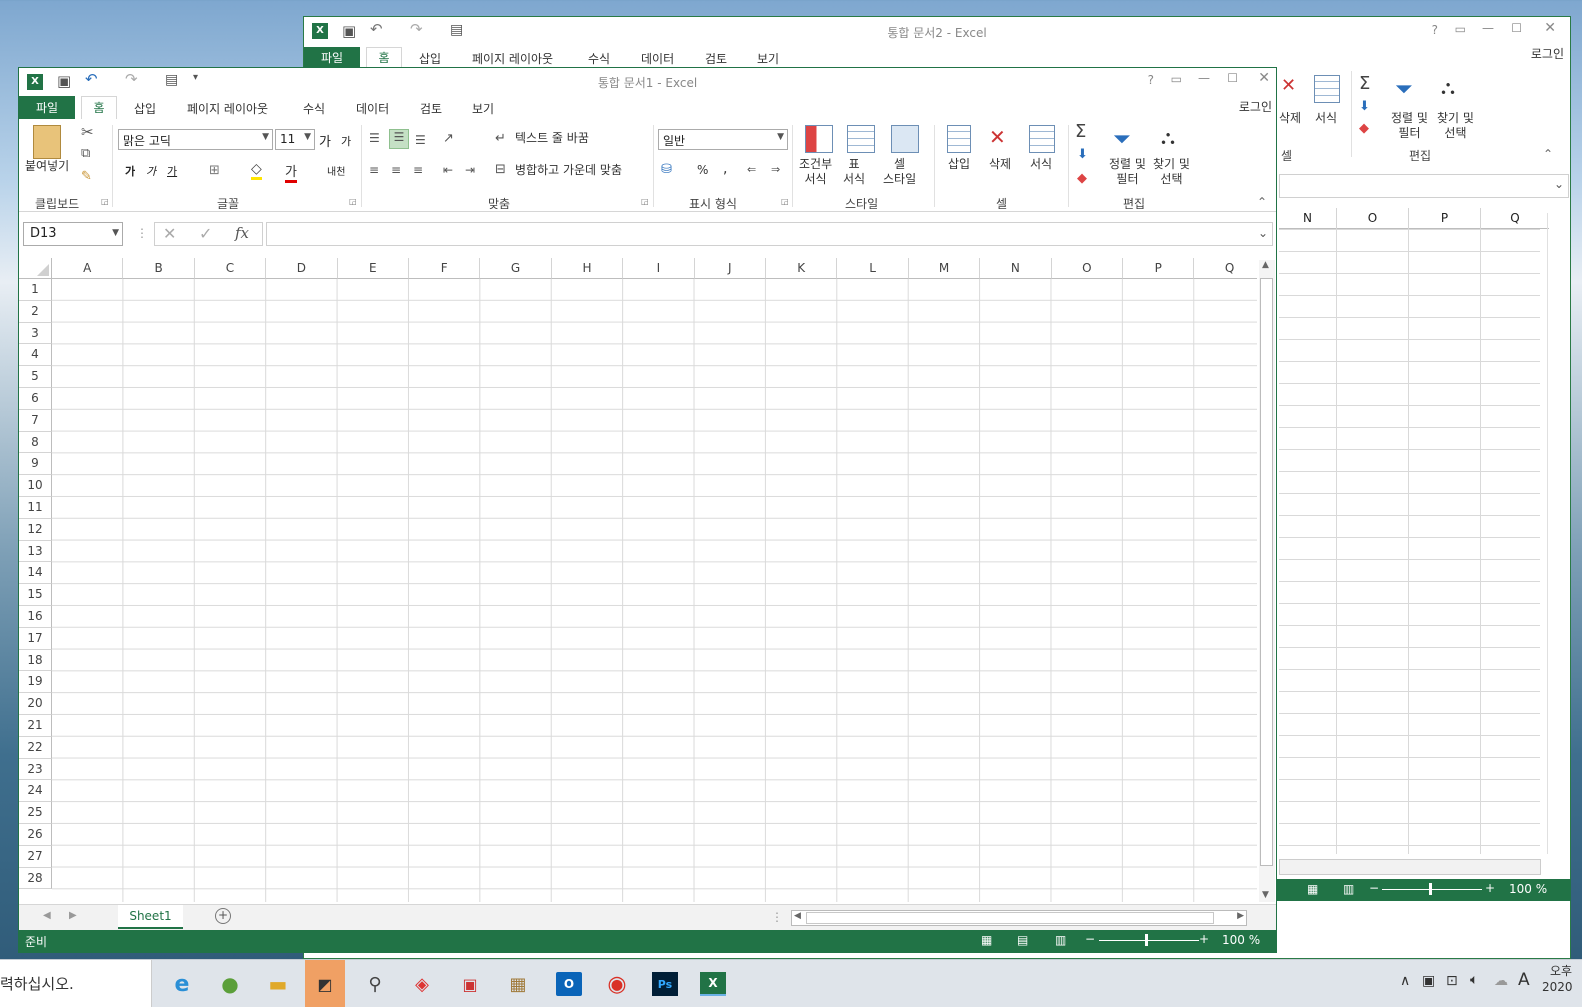  What do you see at coordinates (35, 682) in the screenshot?
I see `row-header: 19` at bounding box center [35, 682].